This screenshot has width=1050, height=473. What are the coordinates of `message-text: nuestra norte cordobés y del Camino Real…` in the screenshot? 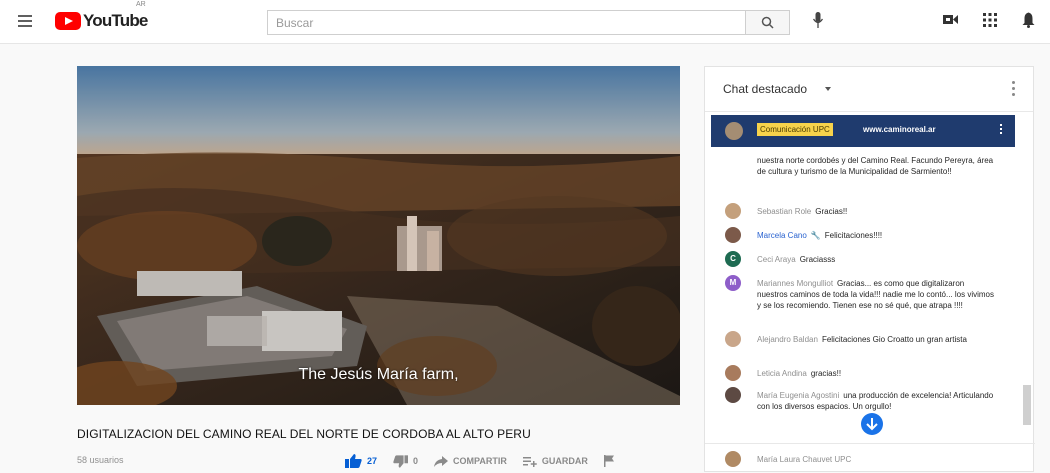 It's located at (875, 166).